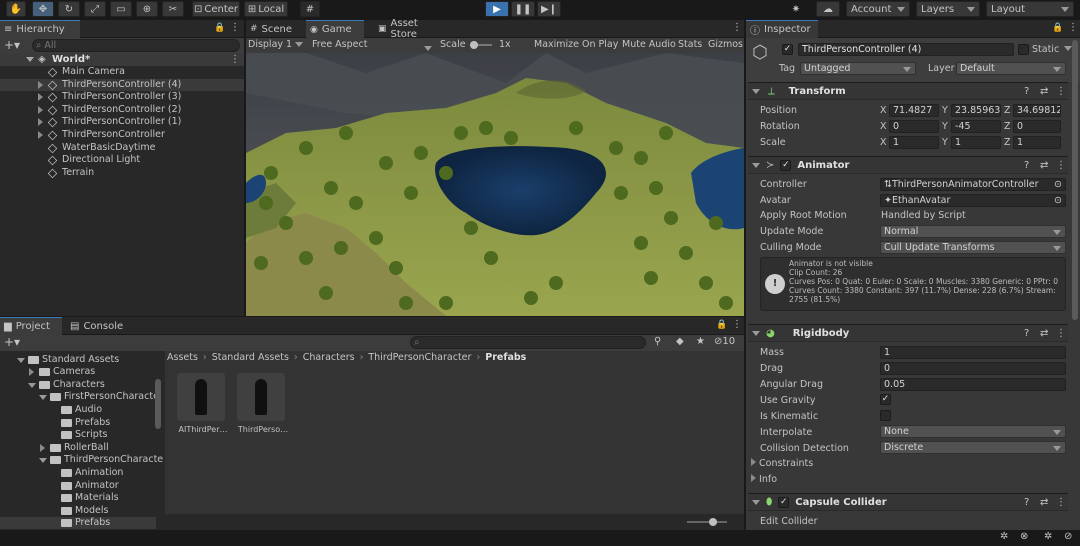 The image size is (1080, 546). What do you see at coordinates (121, 9) in the screenshot?
I see `rect-tool-button: ▭` at bounding box center [121, 9].